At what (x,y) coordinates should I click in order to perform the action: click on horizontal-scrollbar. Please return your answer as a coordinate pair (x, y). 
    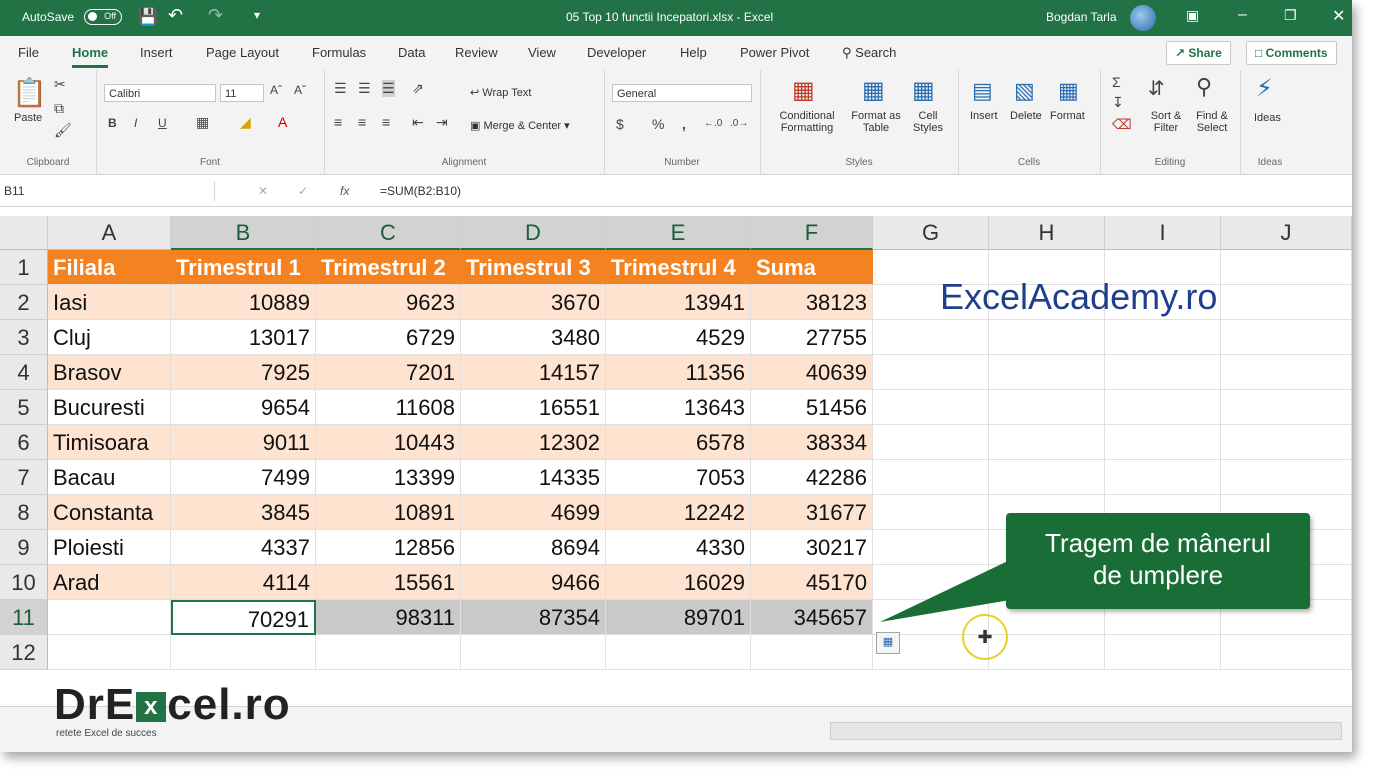
    Looking at the image, I should click on (1086, 731).